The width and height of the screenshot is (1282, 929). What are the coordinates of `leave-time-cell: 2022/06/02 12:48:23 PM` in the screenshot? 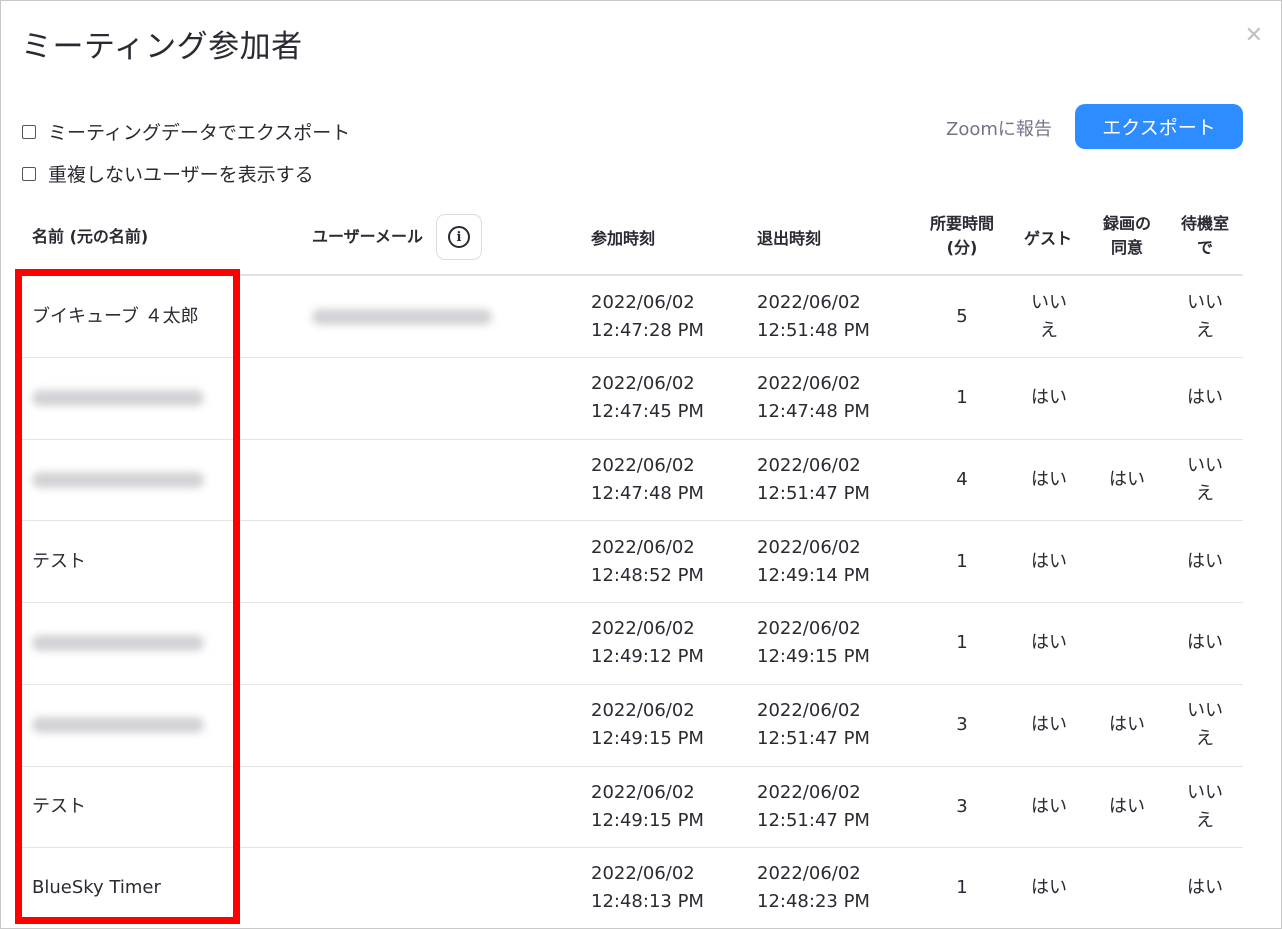 It's located at (832, 888).